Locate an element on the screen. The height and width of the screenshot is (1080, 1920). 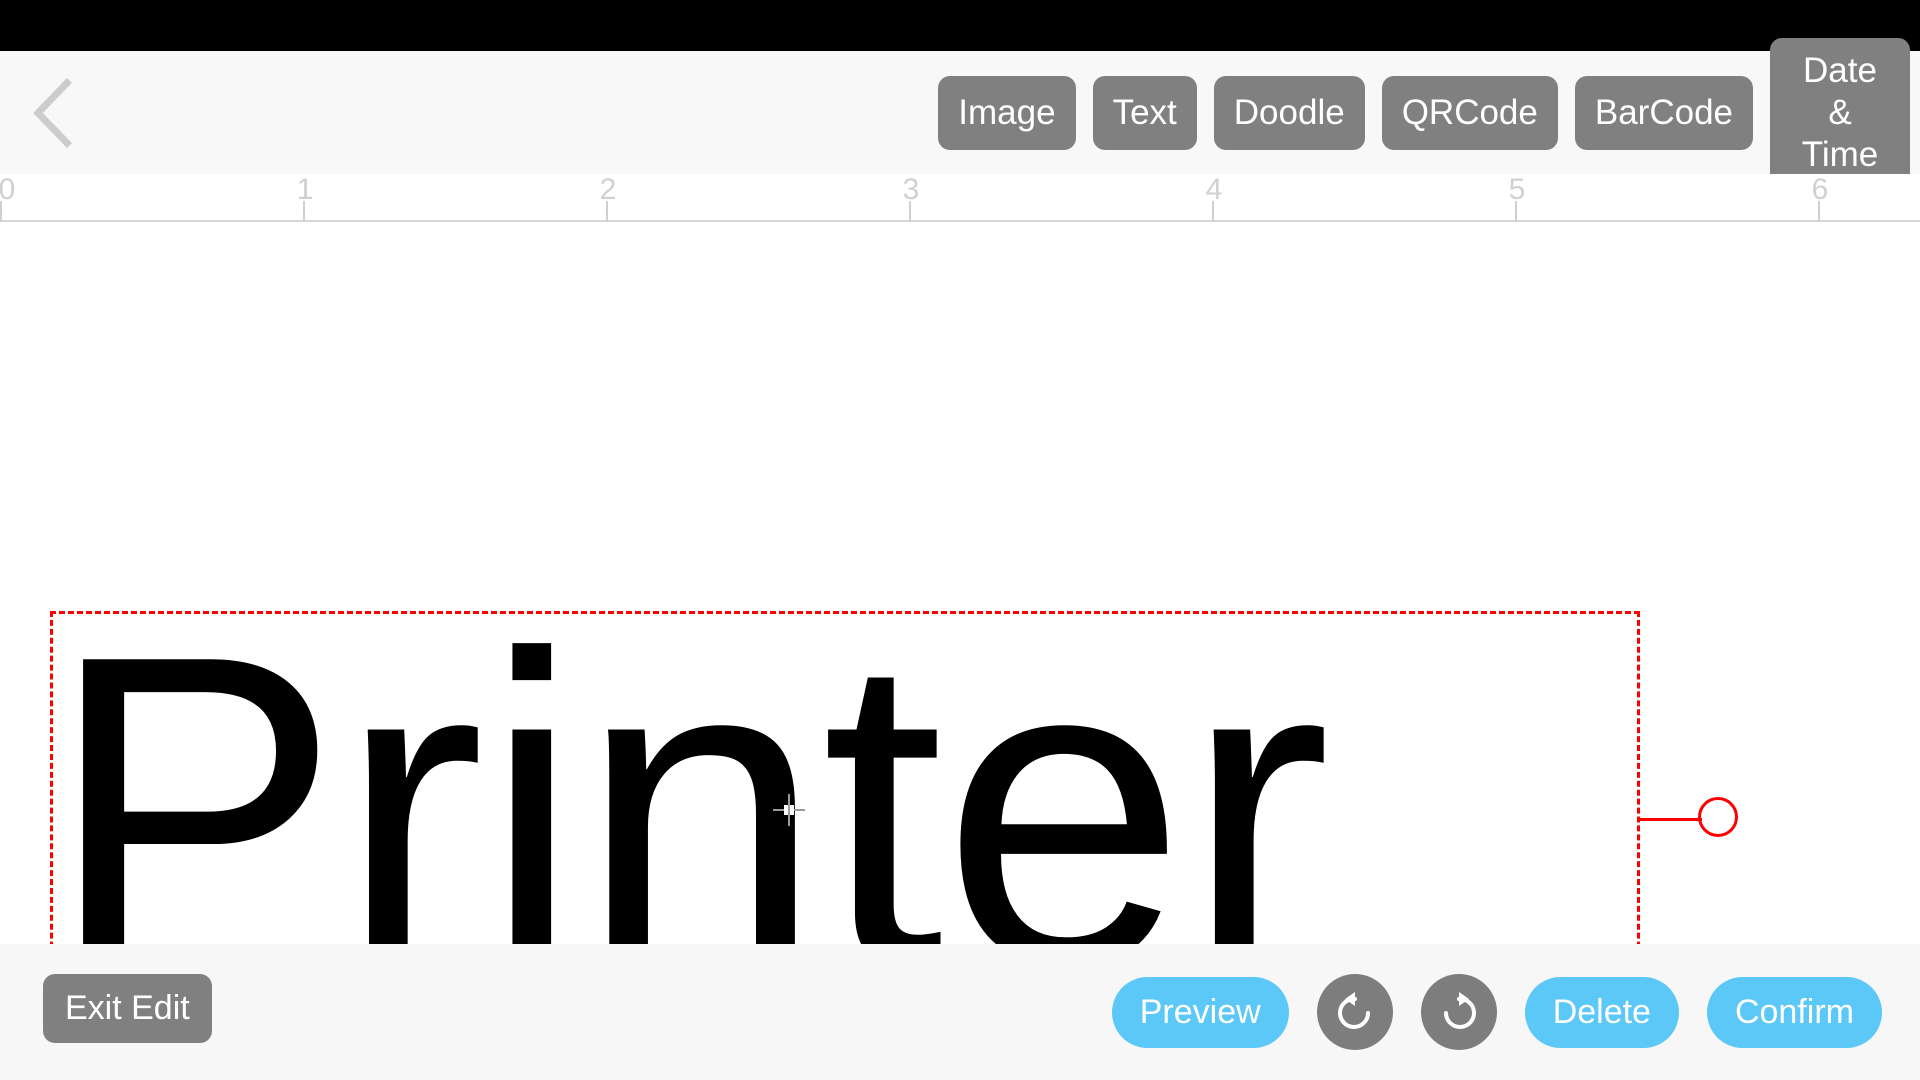
tool-button-text: Text is located at coordinates (1144, 112).